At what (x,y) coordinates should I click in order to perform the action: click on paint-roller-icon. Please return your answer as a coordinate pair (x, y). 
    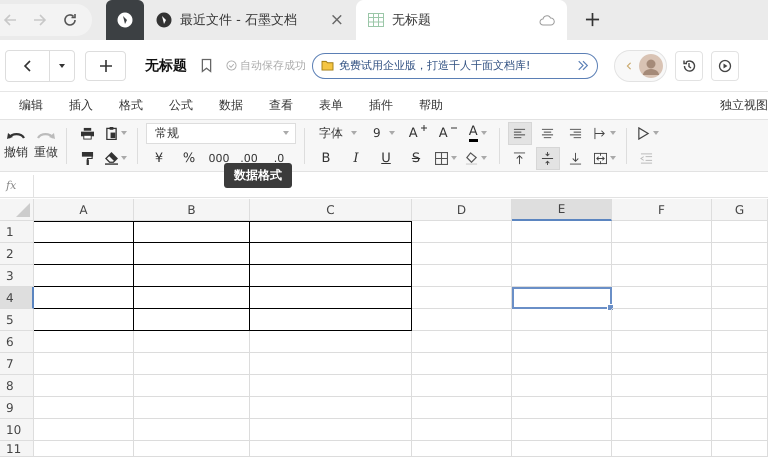
    Looking at the image, I should click on (87, 158).